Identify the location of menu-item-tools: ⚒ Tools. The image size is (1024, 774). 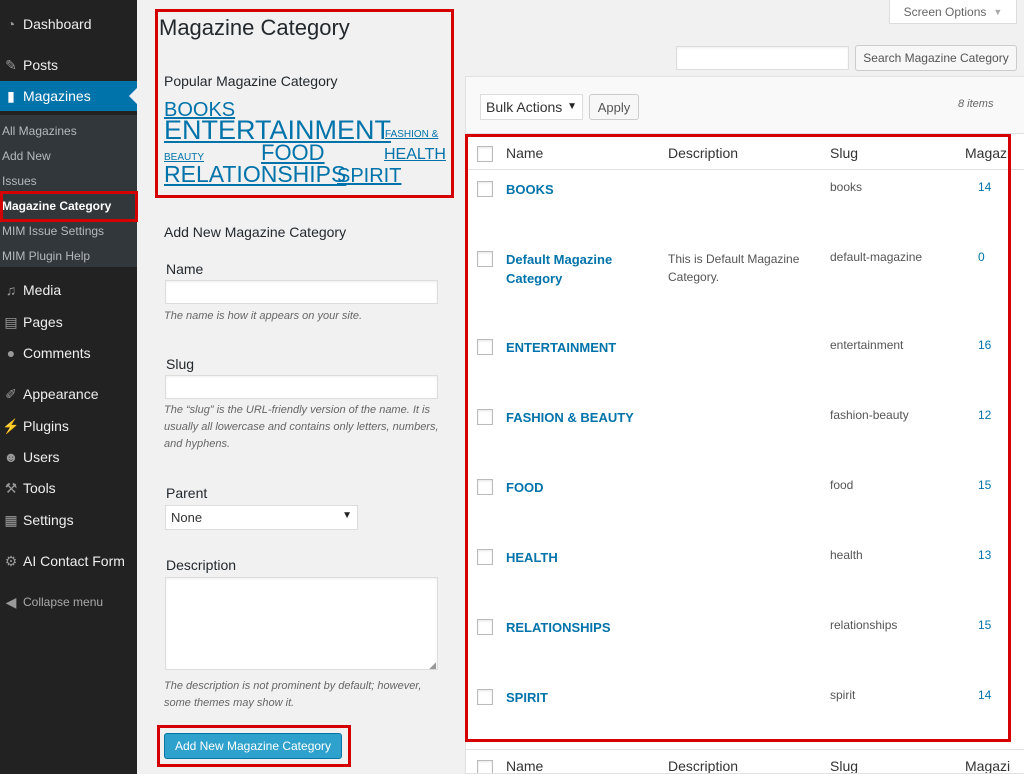
(68, 488).